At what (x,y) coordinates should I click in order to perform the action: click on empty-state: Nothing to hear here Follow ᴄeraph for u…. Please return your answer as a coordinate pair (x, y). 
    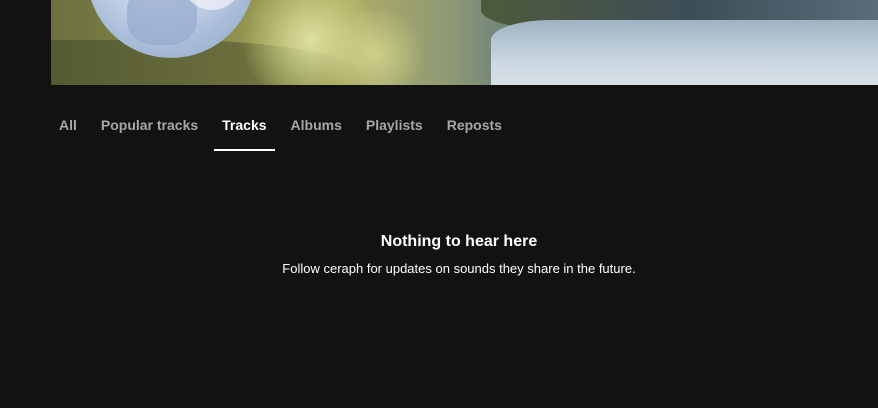
    Looking at the image, I should click on (439, 254).